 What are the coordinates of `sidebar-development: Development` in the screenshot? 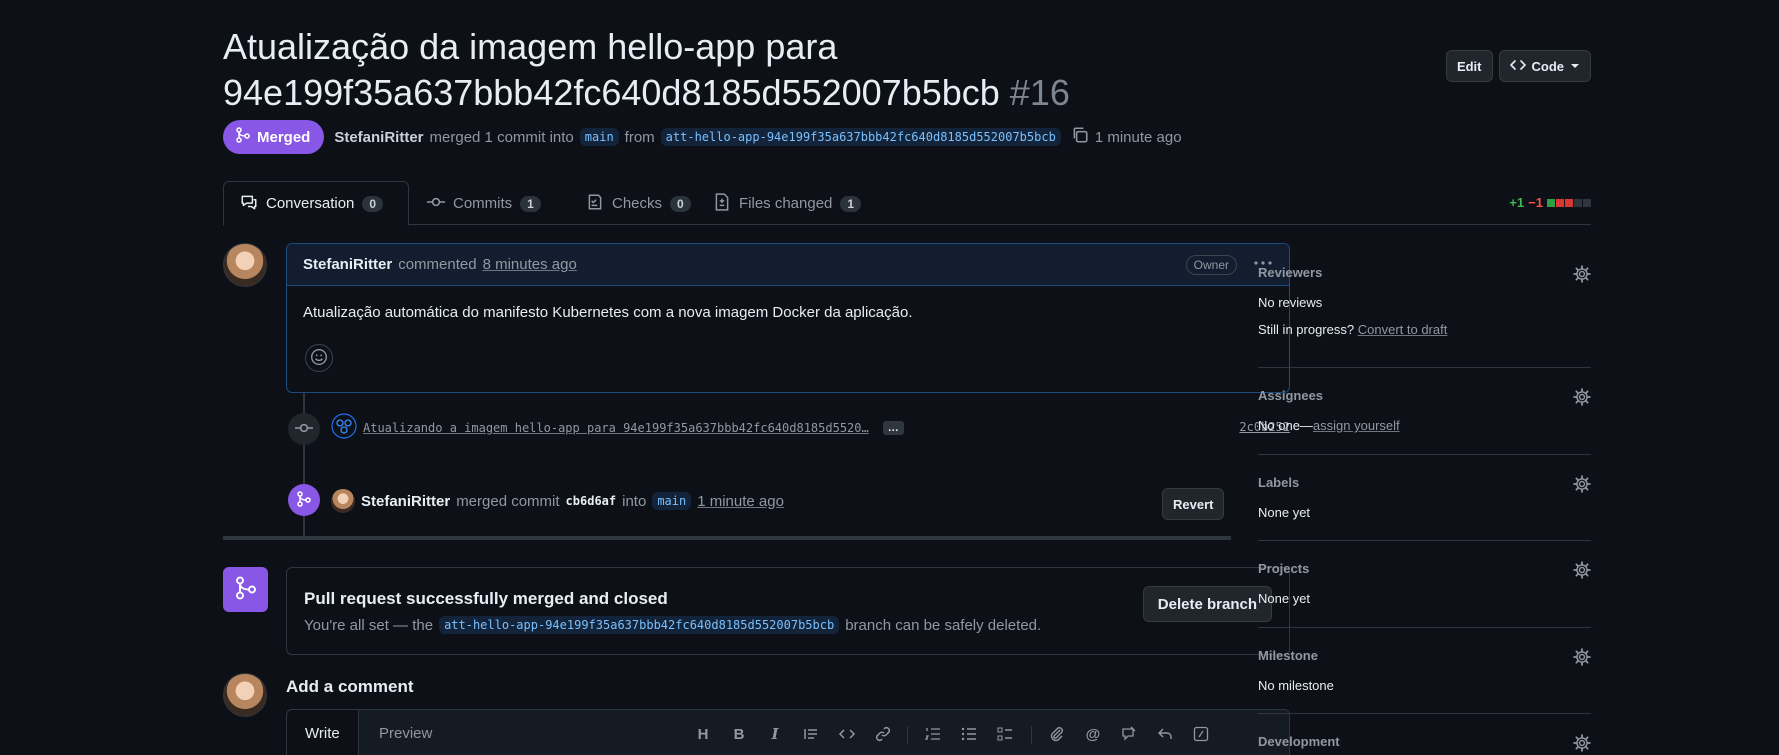 It's located at (1424, 734).